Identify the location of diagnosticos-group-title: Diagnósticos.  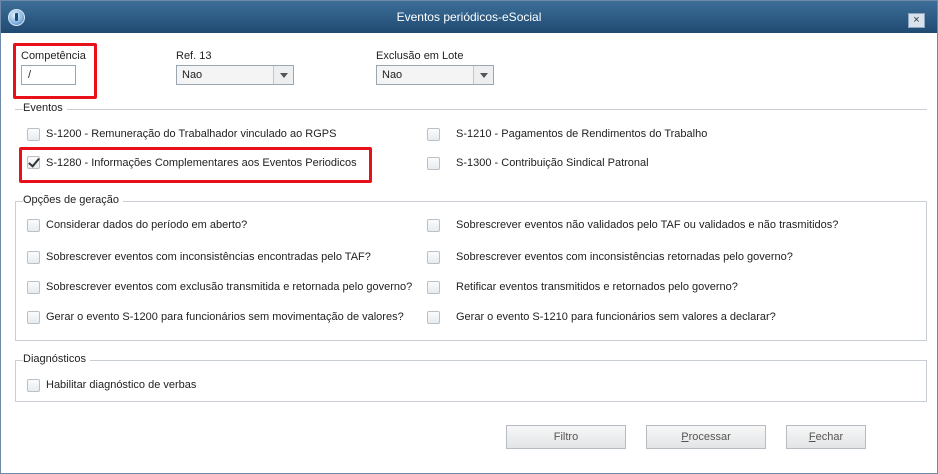
(56, 359).